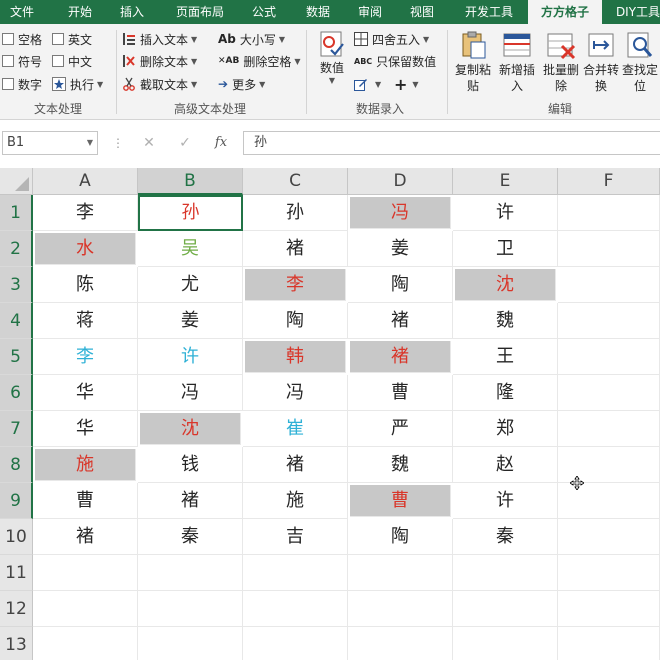  What do you see at coordinates (609, 609) in the screenshot?
I see `cell-f12` at bounding box center [609, 609].